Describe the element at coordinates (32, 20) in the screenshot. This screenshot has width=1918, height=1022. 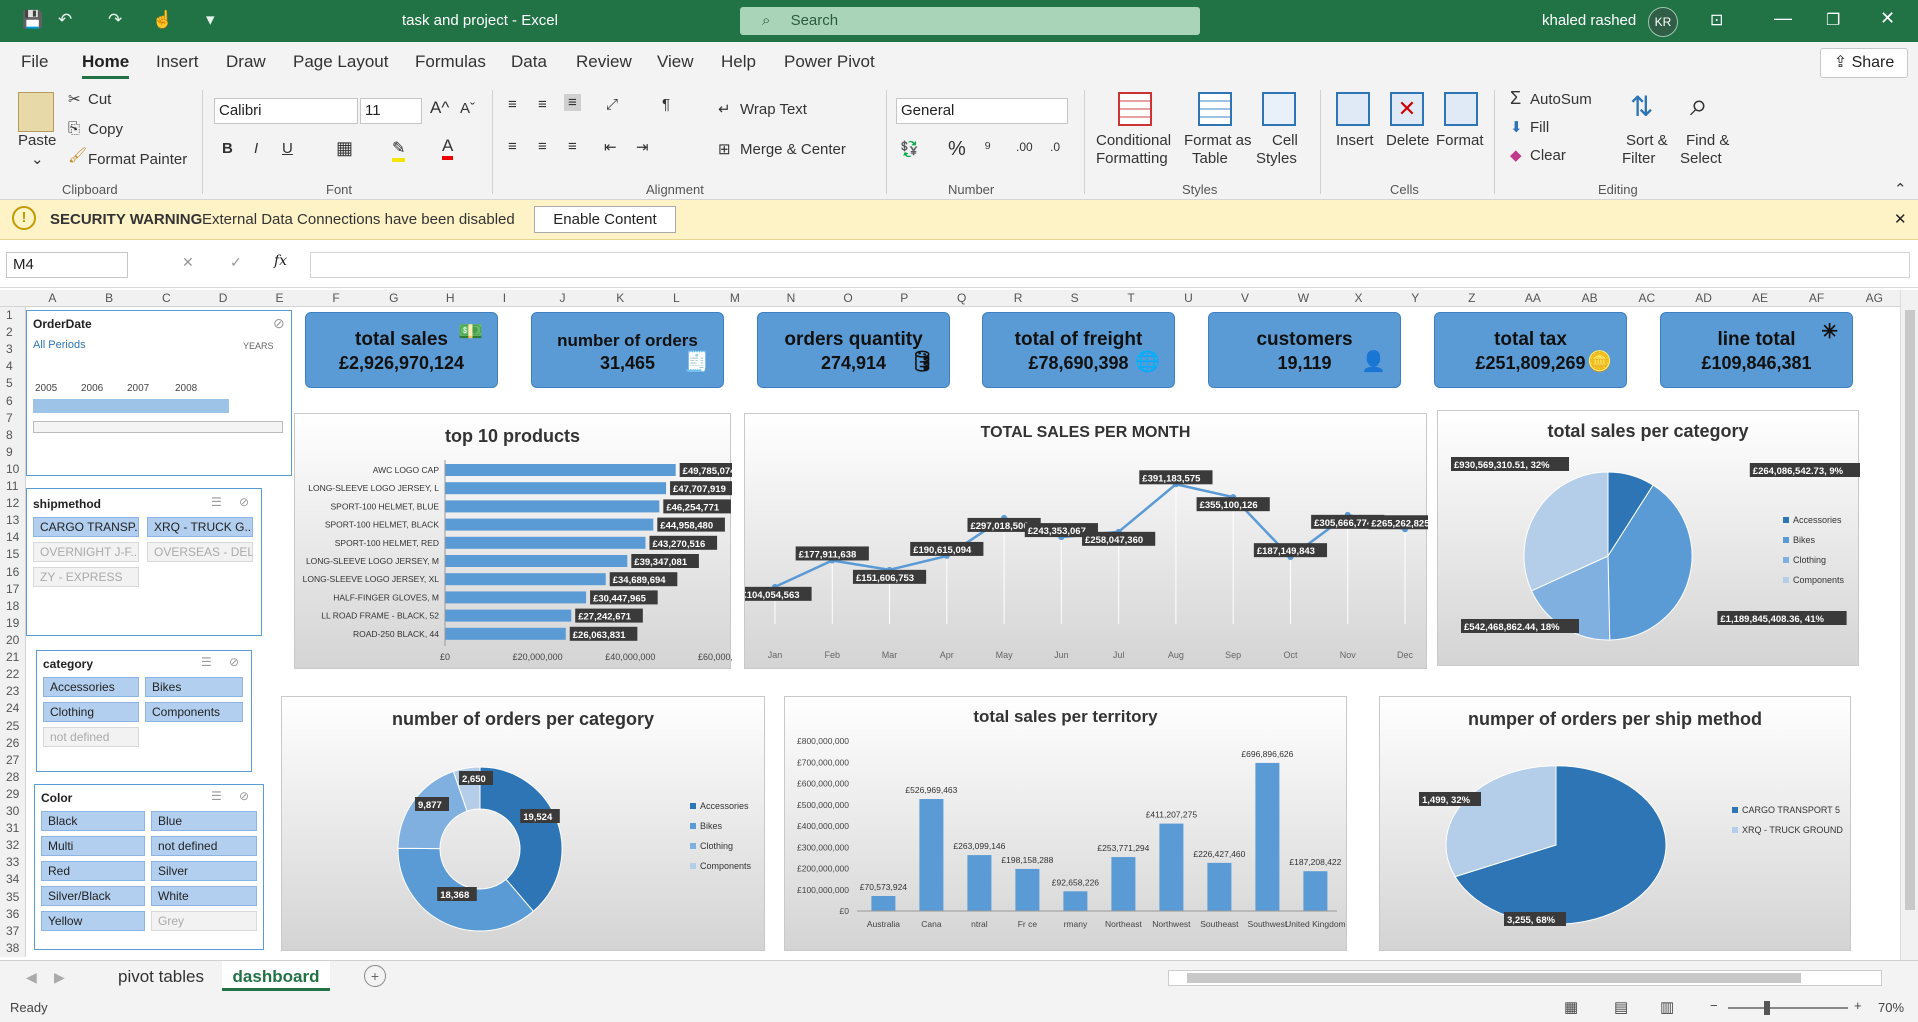
I see `save-icon: 💾` at that location.